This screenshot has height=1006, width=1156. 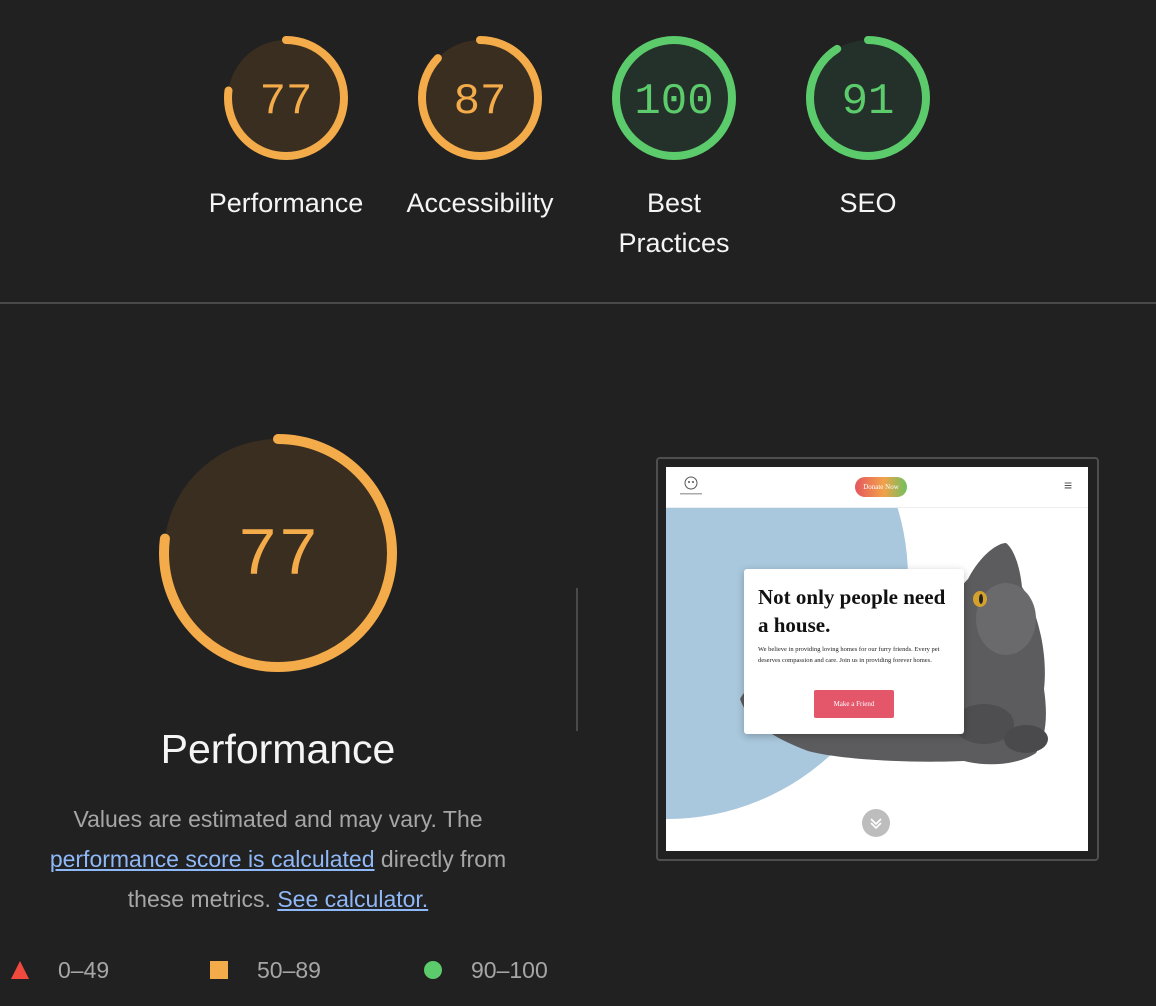 What do you see at coordinates (868, 203) in the screenshot?
I see `gauge-label-seo: SEO` at bounding box center [868, 203].